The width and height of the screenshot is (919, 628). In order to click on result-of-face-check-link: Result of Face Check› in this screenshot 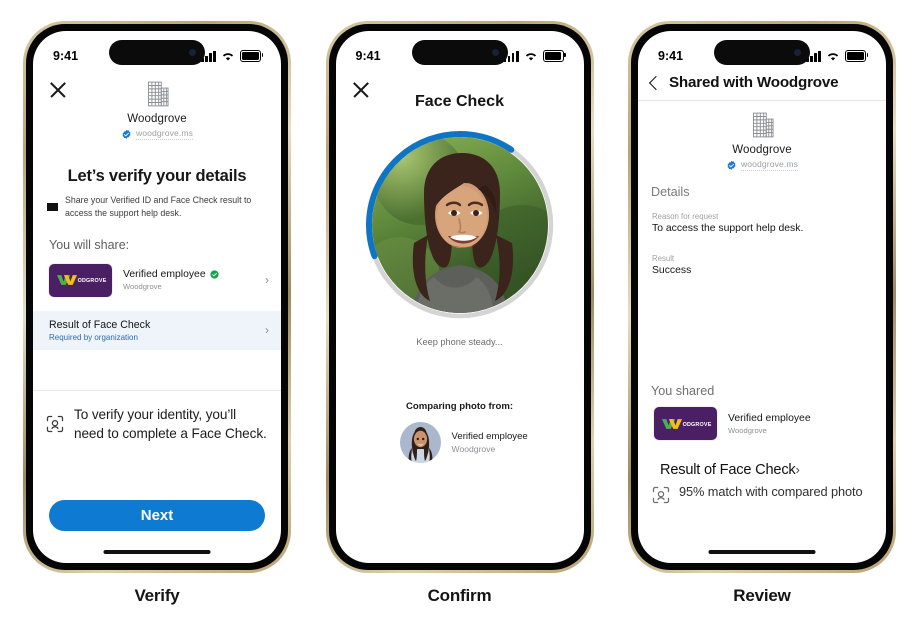, I will do `click(773, 470)`.